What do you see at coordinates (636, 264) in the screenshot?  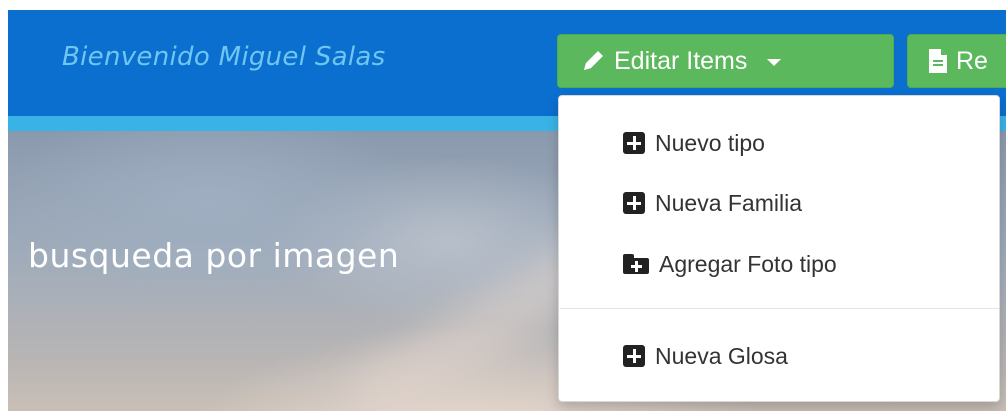 I see `folder-plus-icon` at bounding box center [636, 264].